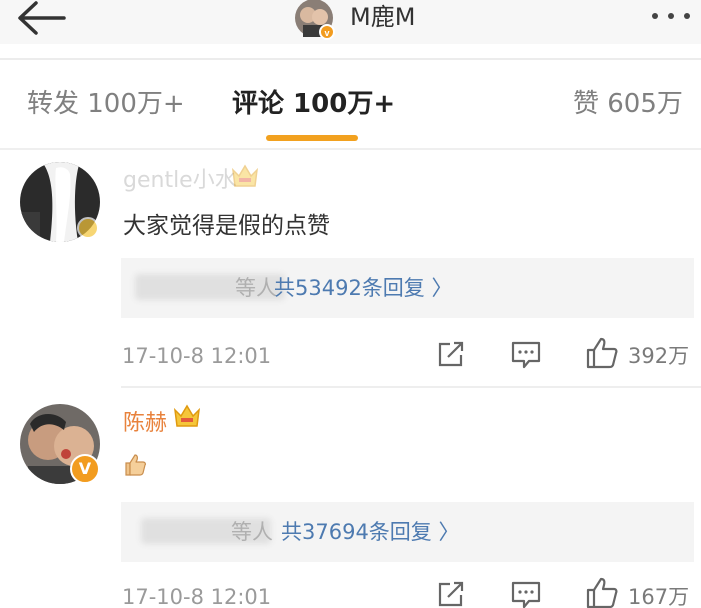 The width and height of the screenshot is (701, 608). What do you see at coordinates (106, 104) in the screenshot?
I see `tab-repost: 转发 100万+` at bounding box center [106, 104].